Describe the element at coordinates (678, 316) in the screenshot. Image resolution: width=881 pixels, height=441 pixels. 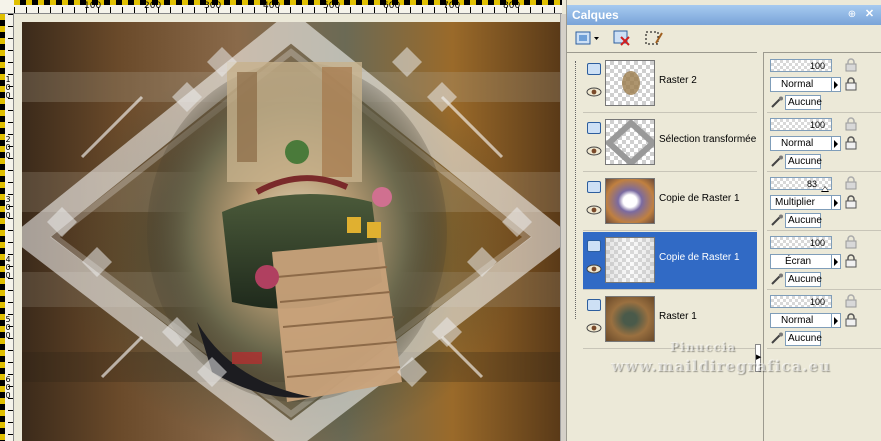
I see `layer-name: Raster 1` at that location.